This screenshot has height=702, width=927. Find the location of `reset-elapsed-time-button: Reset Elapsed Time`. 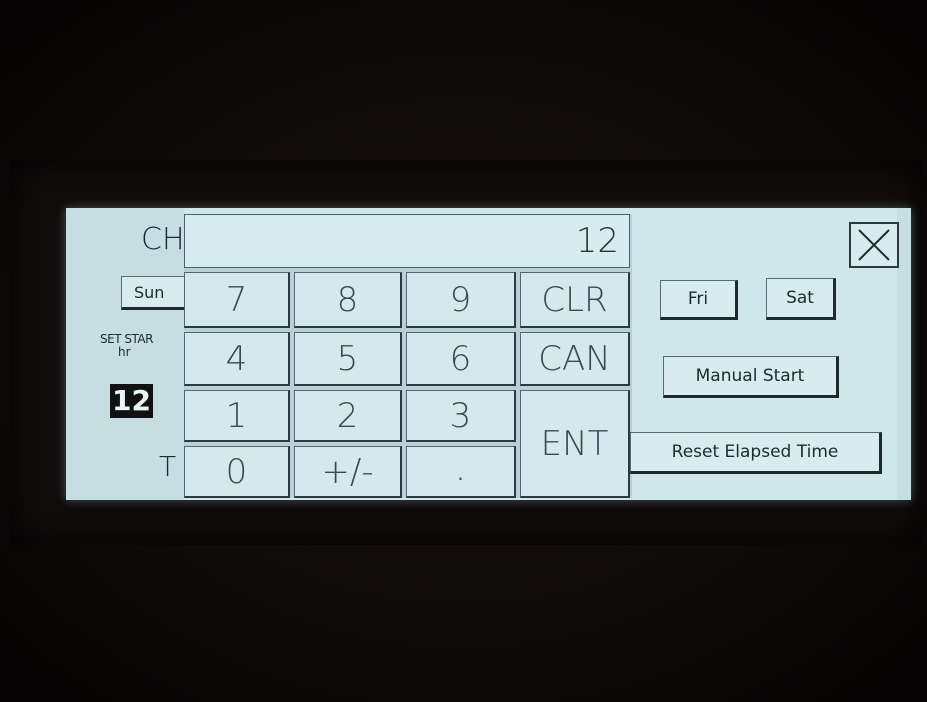

reset-elapsed-time-button: Reset Elapsed Time is located at coordinates (756, 453).